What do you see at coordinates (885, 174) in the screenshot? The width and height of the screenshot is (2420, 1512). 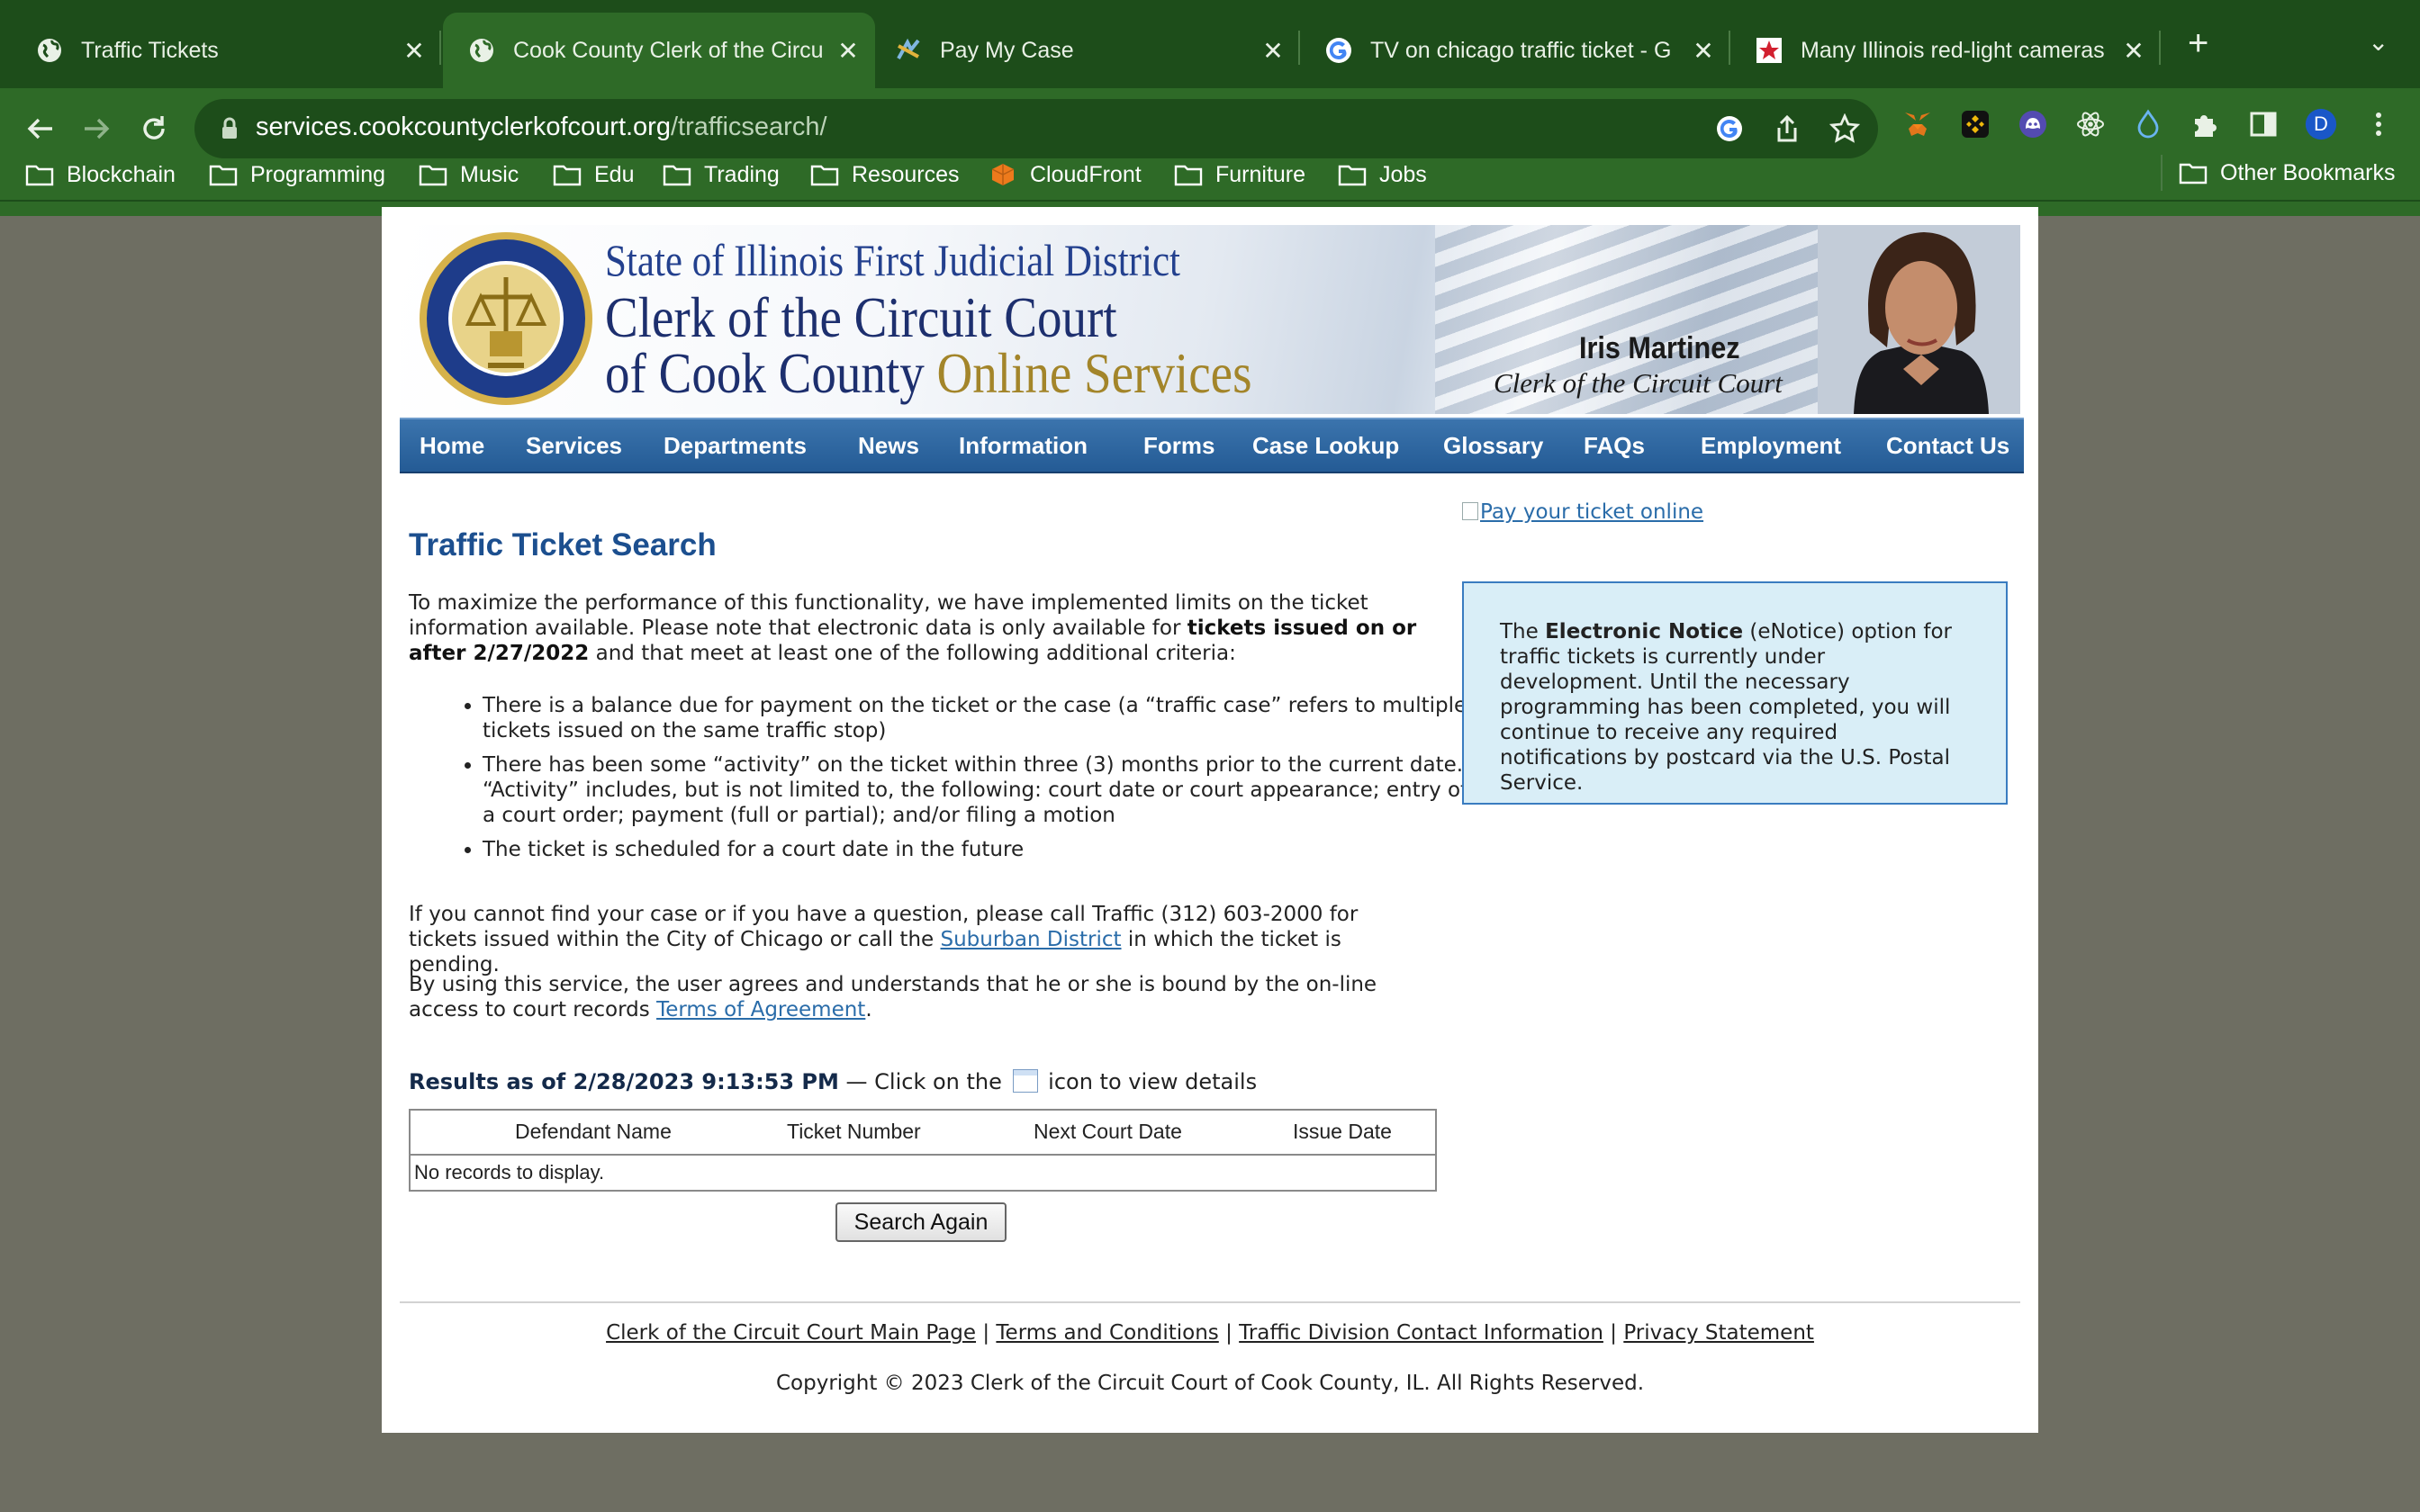 I see `bookmark-folder-resources: Resources` at bounding box center [885, 174].